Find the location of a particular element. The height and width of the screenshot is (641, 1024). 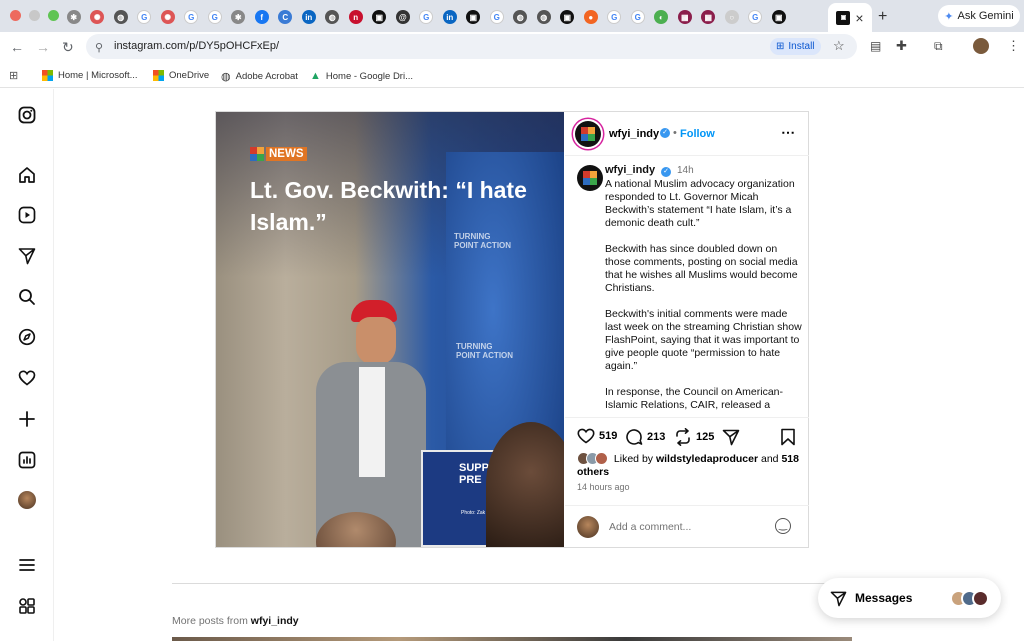

save-action is located at coordinates (788, 437).